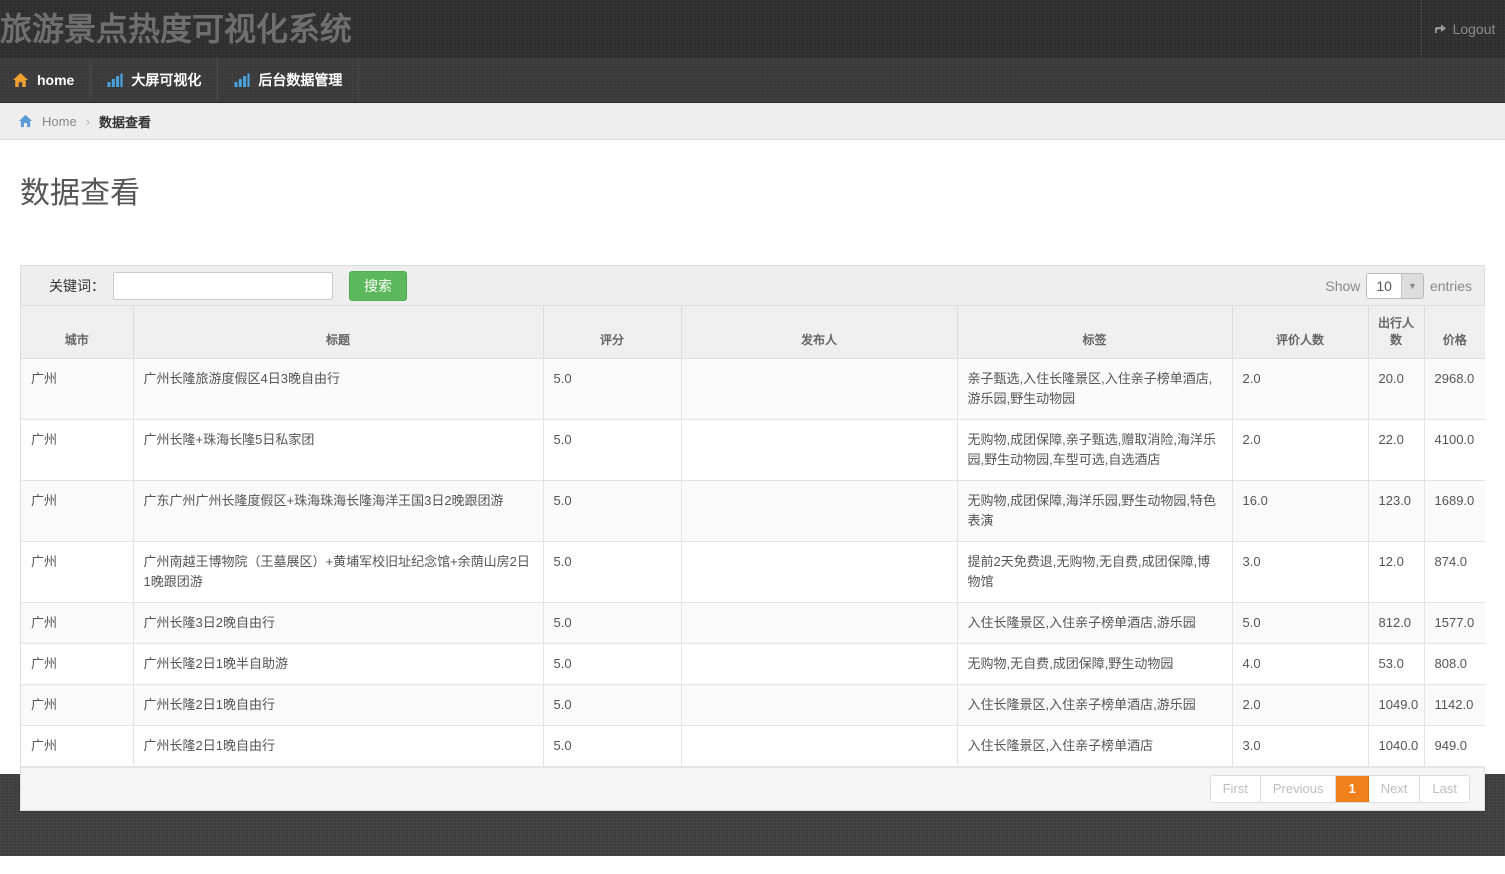 The width and height of the screenshot is (1505, 874). I want to click on breadcrumb-home-link: Home, so click(59, 121).